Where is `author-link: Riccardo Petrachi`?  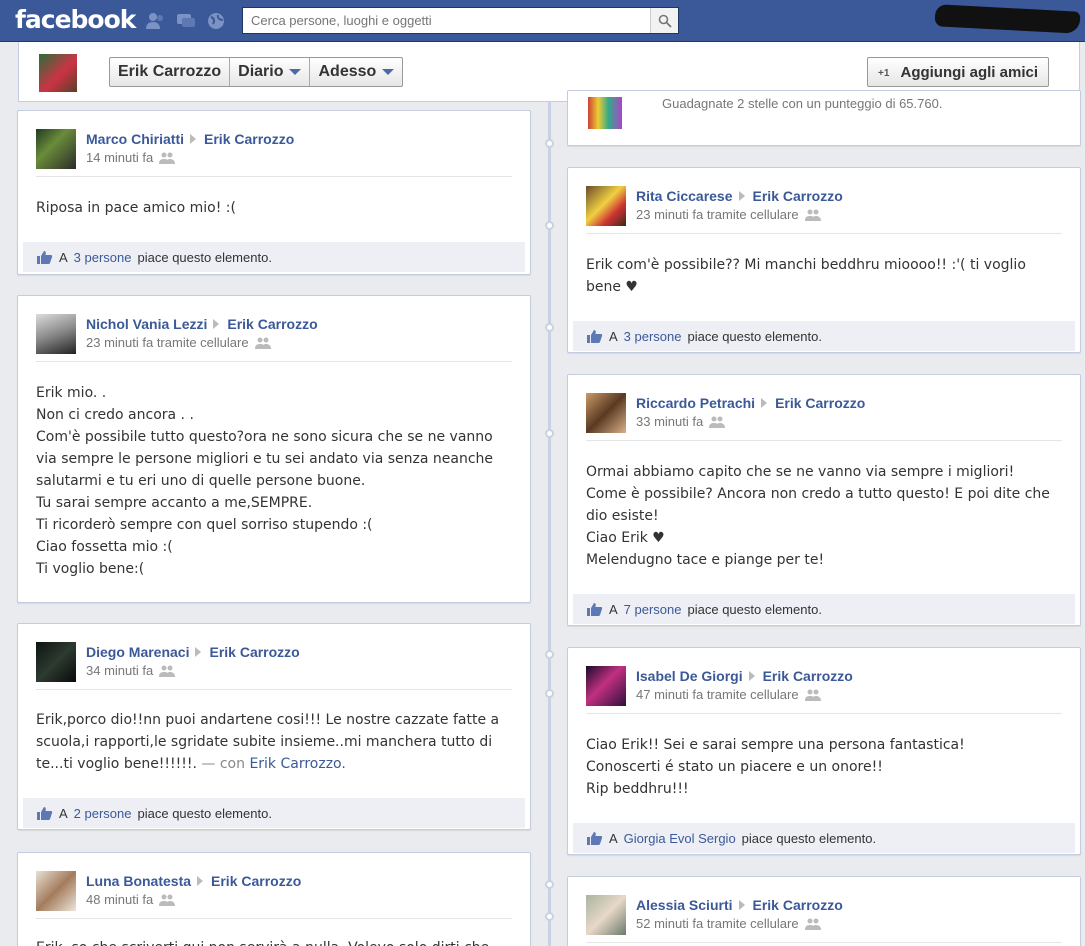 author-link: Riccardo Petrachi is located at coordinates (695, 403).